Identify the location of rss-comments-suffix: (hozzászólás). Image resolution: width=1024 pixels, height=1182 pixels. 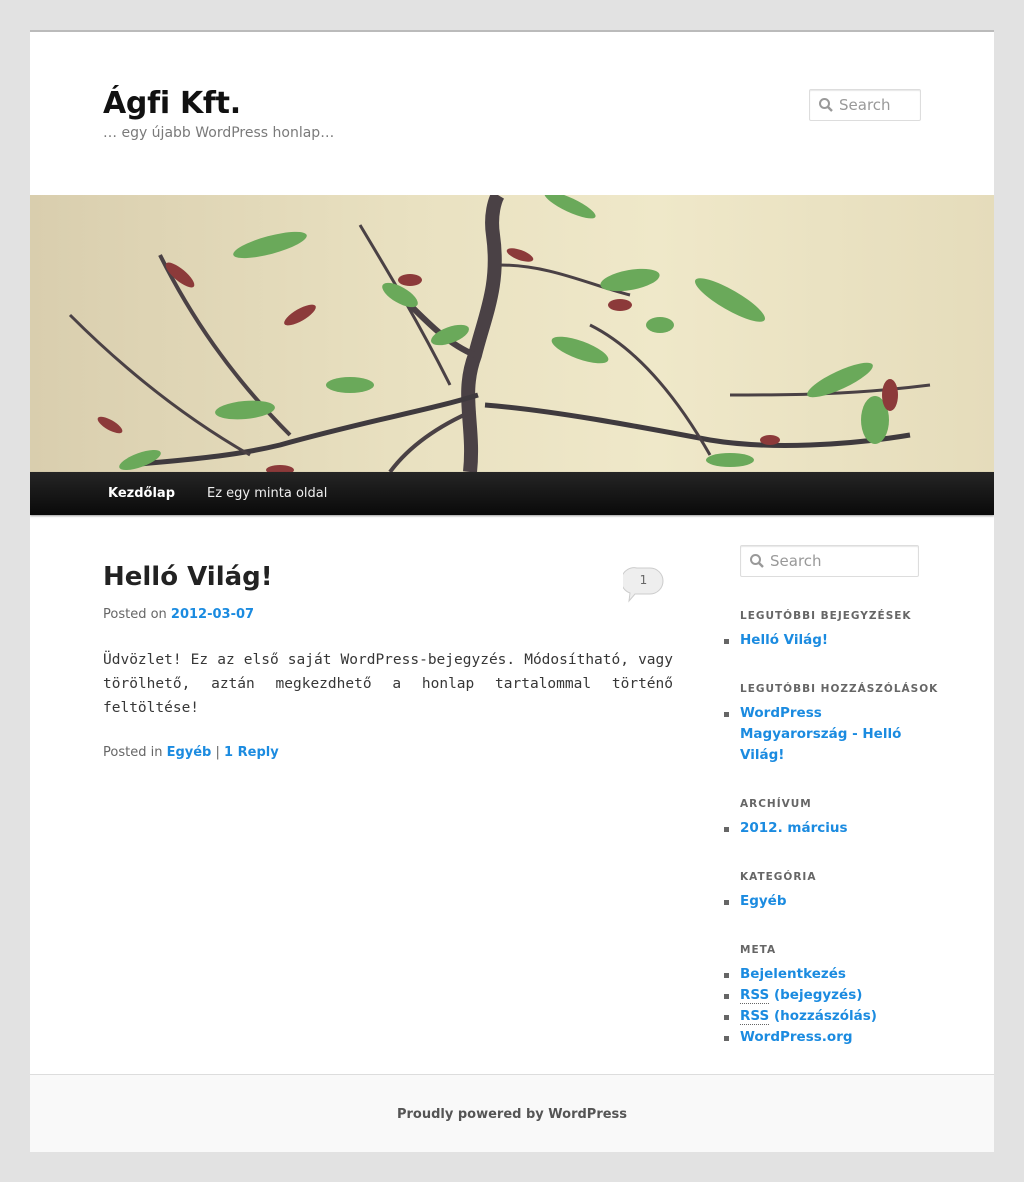
(823, 1016).